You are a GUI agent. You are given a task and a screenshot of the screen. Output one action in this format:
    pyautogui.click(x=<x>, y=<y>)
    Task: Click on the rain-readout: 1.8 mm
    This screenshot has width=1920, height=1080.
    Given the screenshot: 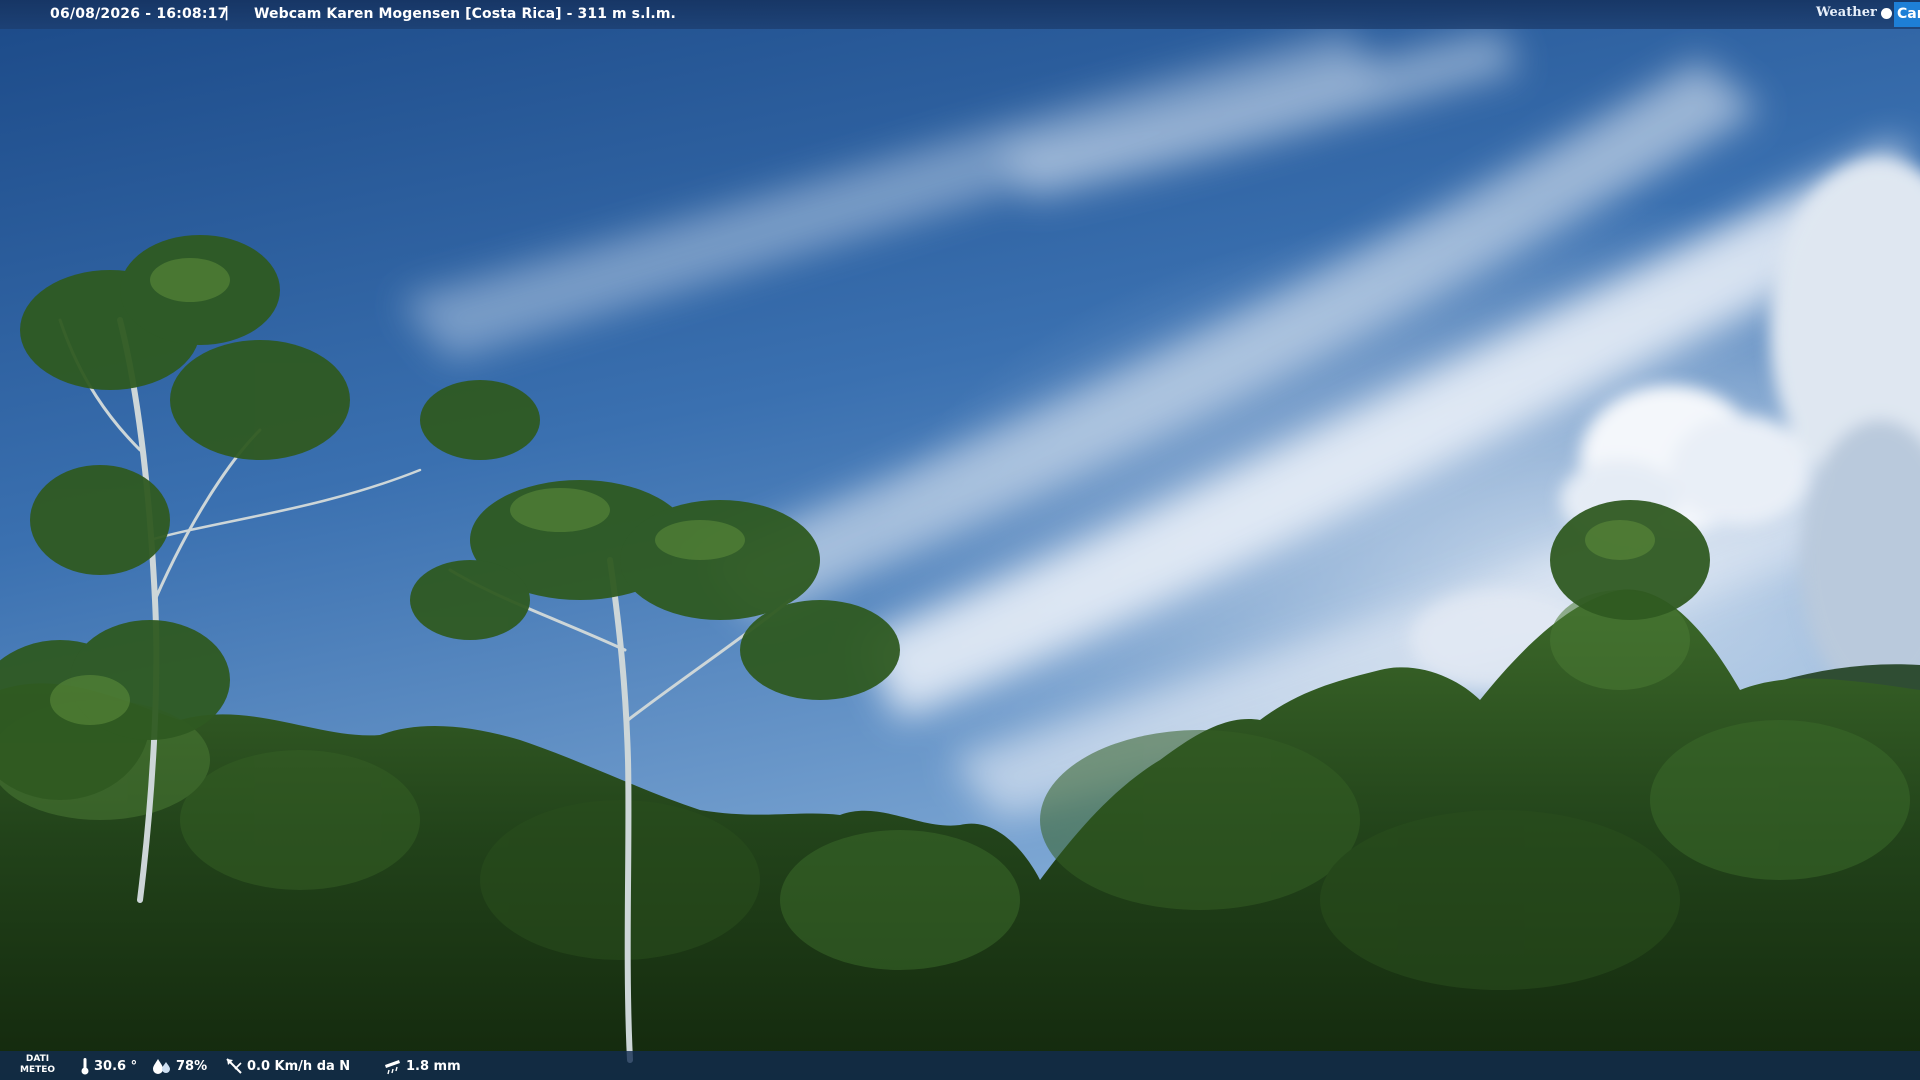 What is the action you would take?
    pyautogui.click(x=422, y=1066)
    